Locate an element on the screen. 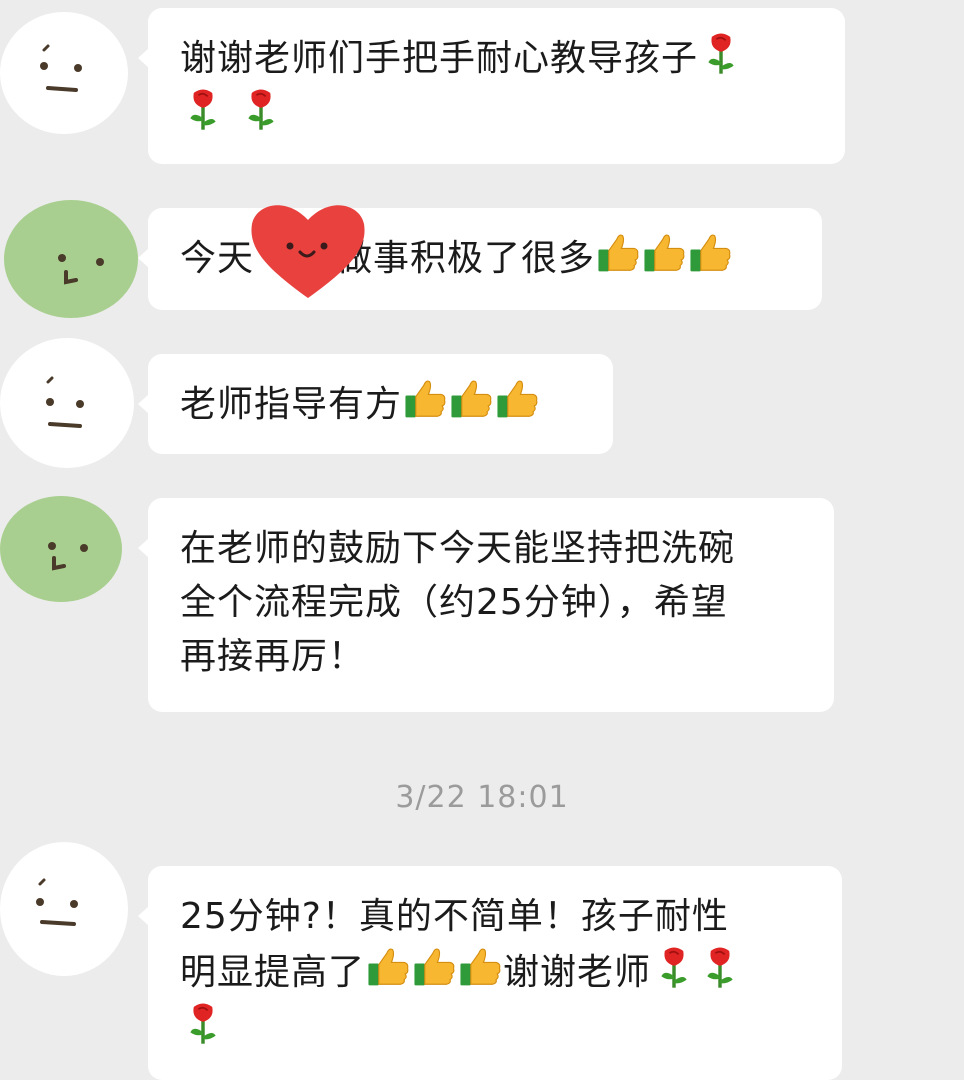 This screenshot has width=964, height=1080. message-text: 今天 is located at coordinates (217, 258).